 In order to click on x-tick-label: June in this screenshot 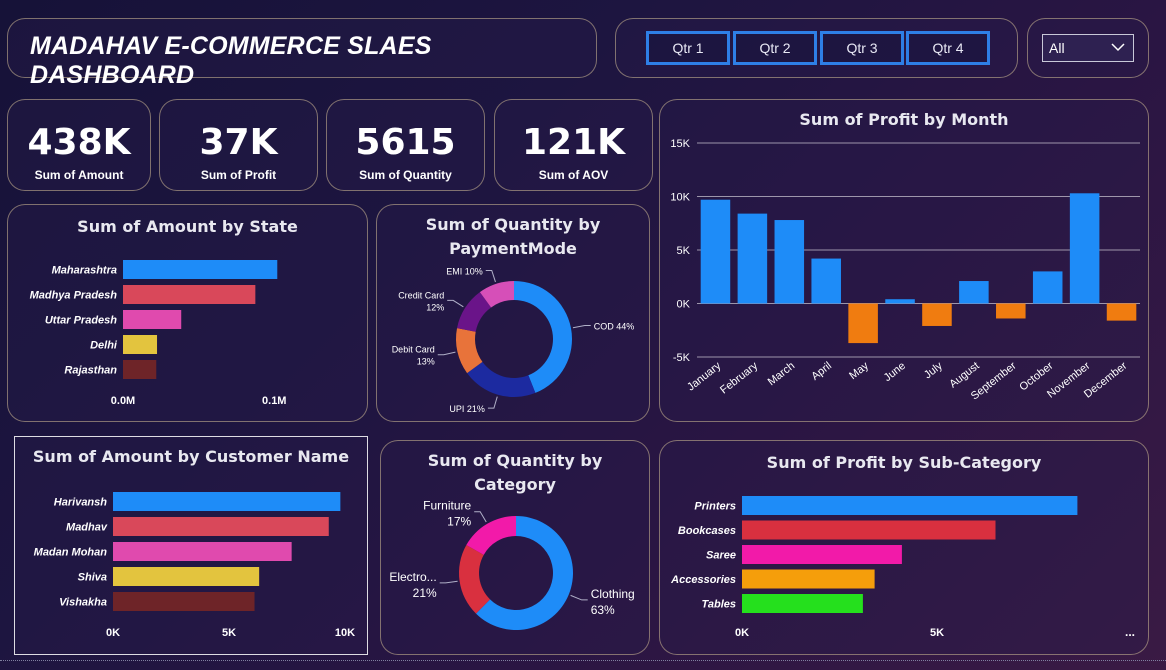, I will do `click(895, 372)`.